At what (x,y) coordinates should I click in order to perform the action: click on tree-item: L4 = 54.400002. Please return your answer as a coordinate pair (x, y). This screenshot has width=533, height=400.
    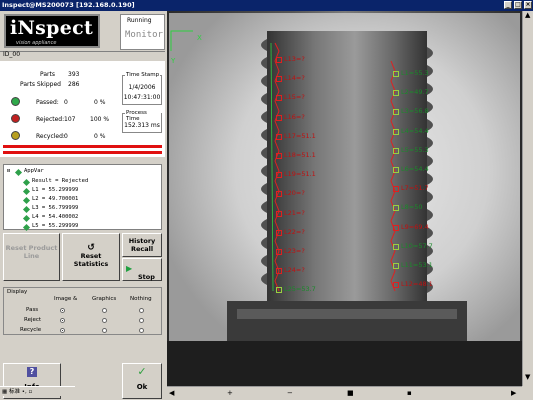
    Looking at the image, I should click on (55, 217).